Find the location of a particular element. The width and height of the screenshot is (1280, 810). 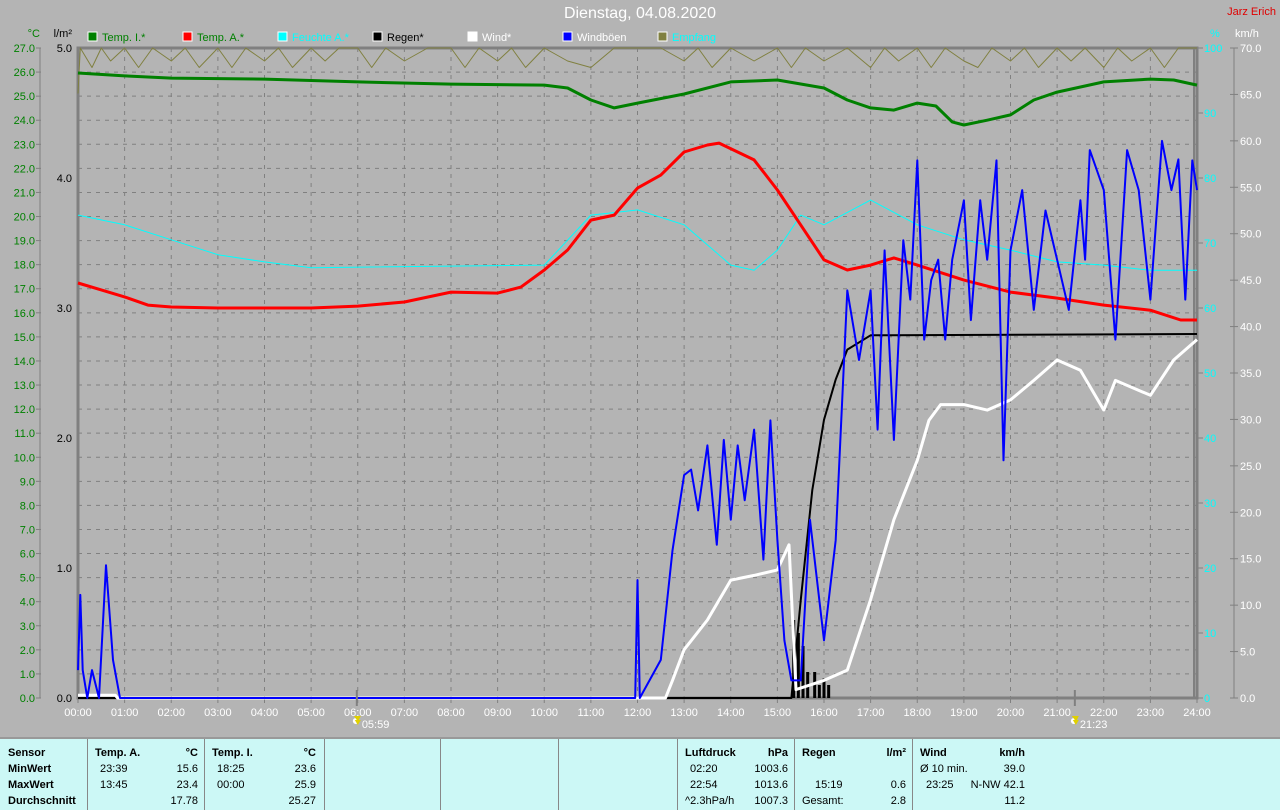

pressure-header: Luftdruck is located at coordinates (710, 753).